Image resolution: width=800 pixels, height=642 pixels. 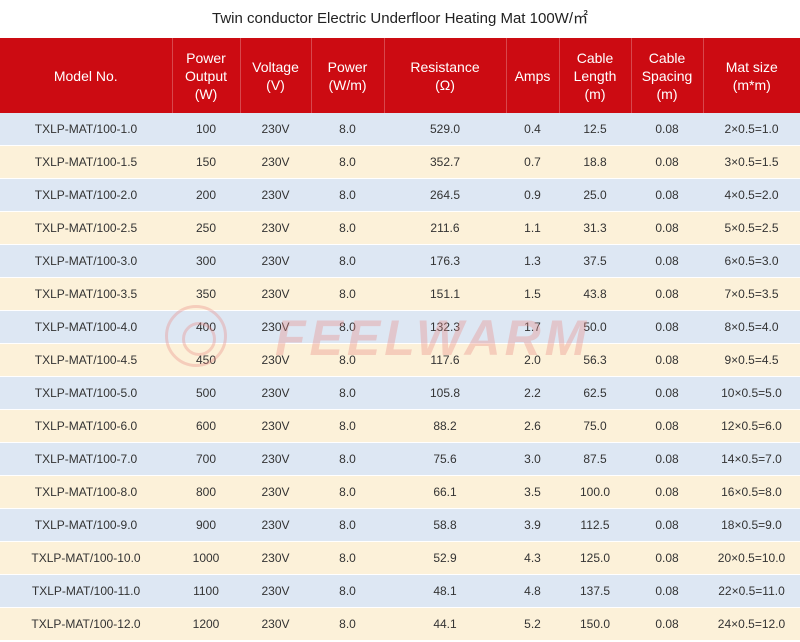 I want to click on cell-power-output: 600, so click(x=206, y=426).